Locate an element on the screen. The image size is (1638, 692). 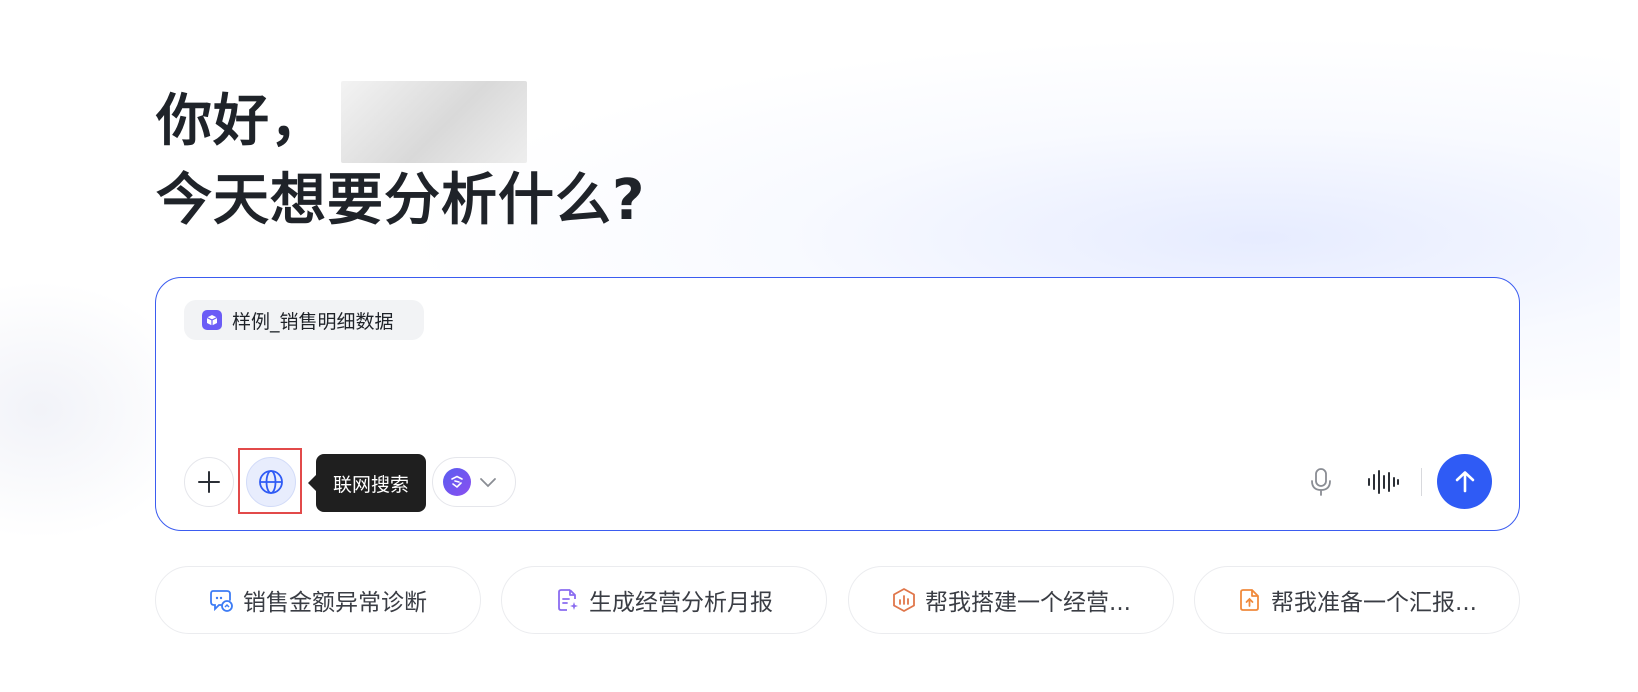
dataset-chip: 样例_销售明细数据 is located at coordinates (304, 320).